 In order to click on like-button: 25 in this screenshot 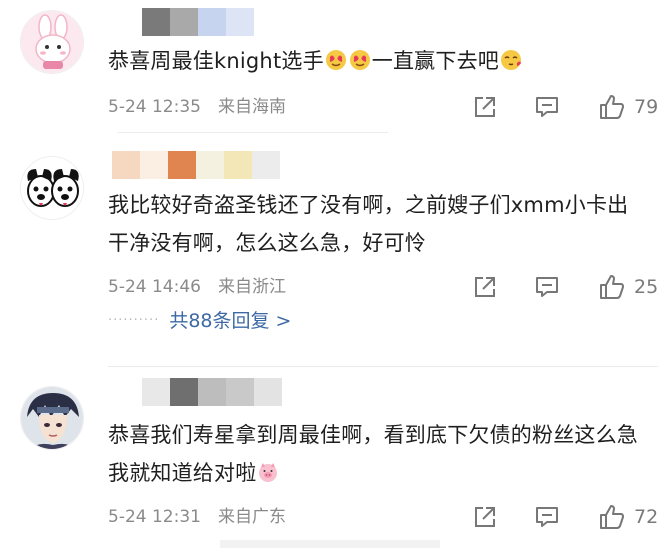, I will do `click(628, 287)`.